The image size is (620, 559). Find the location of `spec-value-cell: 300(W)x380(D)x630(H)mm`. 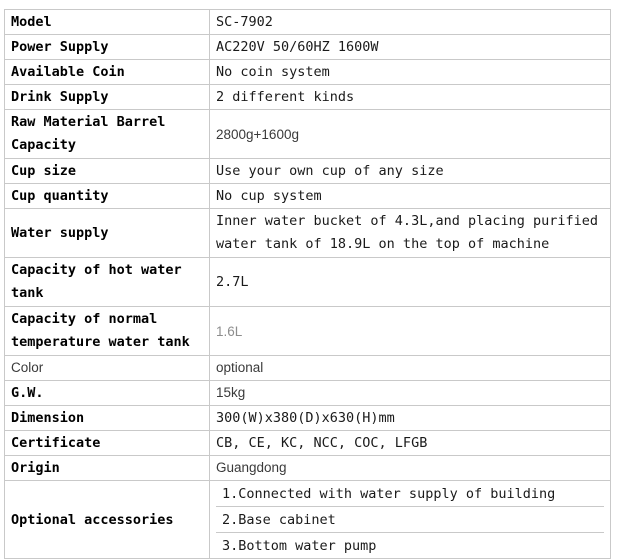

spec-value-cell: 300(W)x380(D)x630(H)mm is located at coordinates (410, 418).